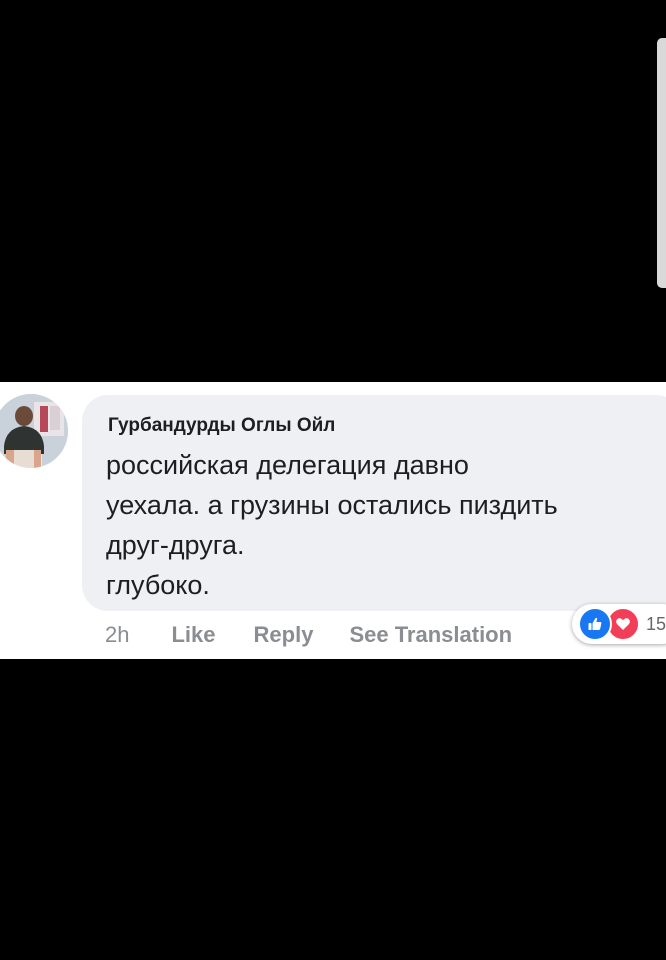 The height and width of the screenshot is (960, 666). I want to click on avatar, so click(34, 431).